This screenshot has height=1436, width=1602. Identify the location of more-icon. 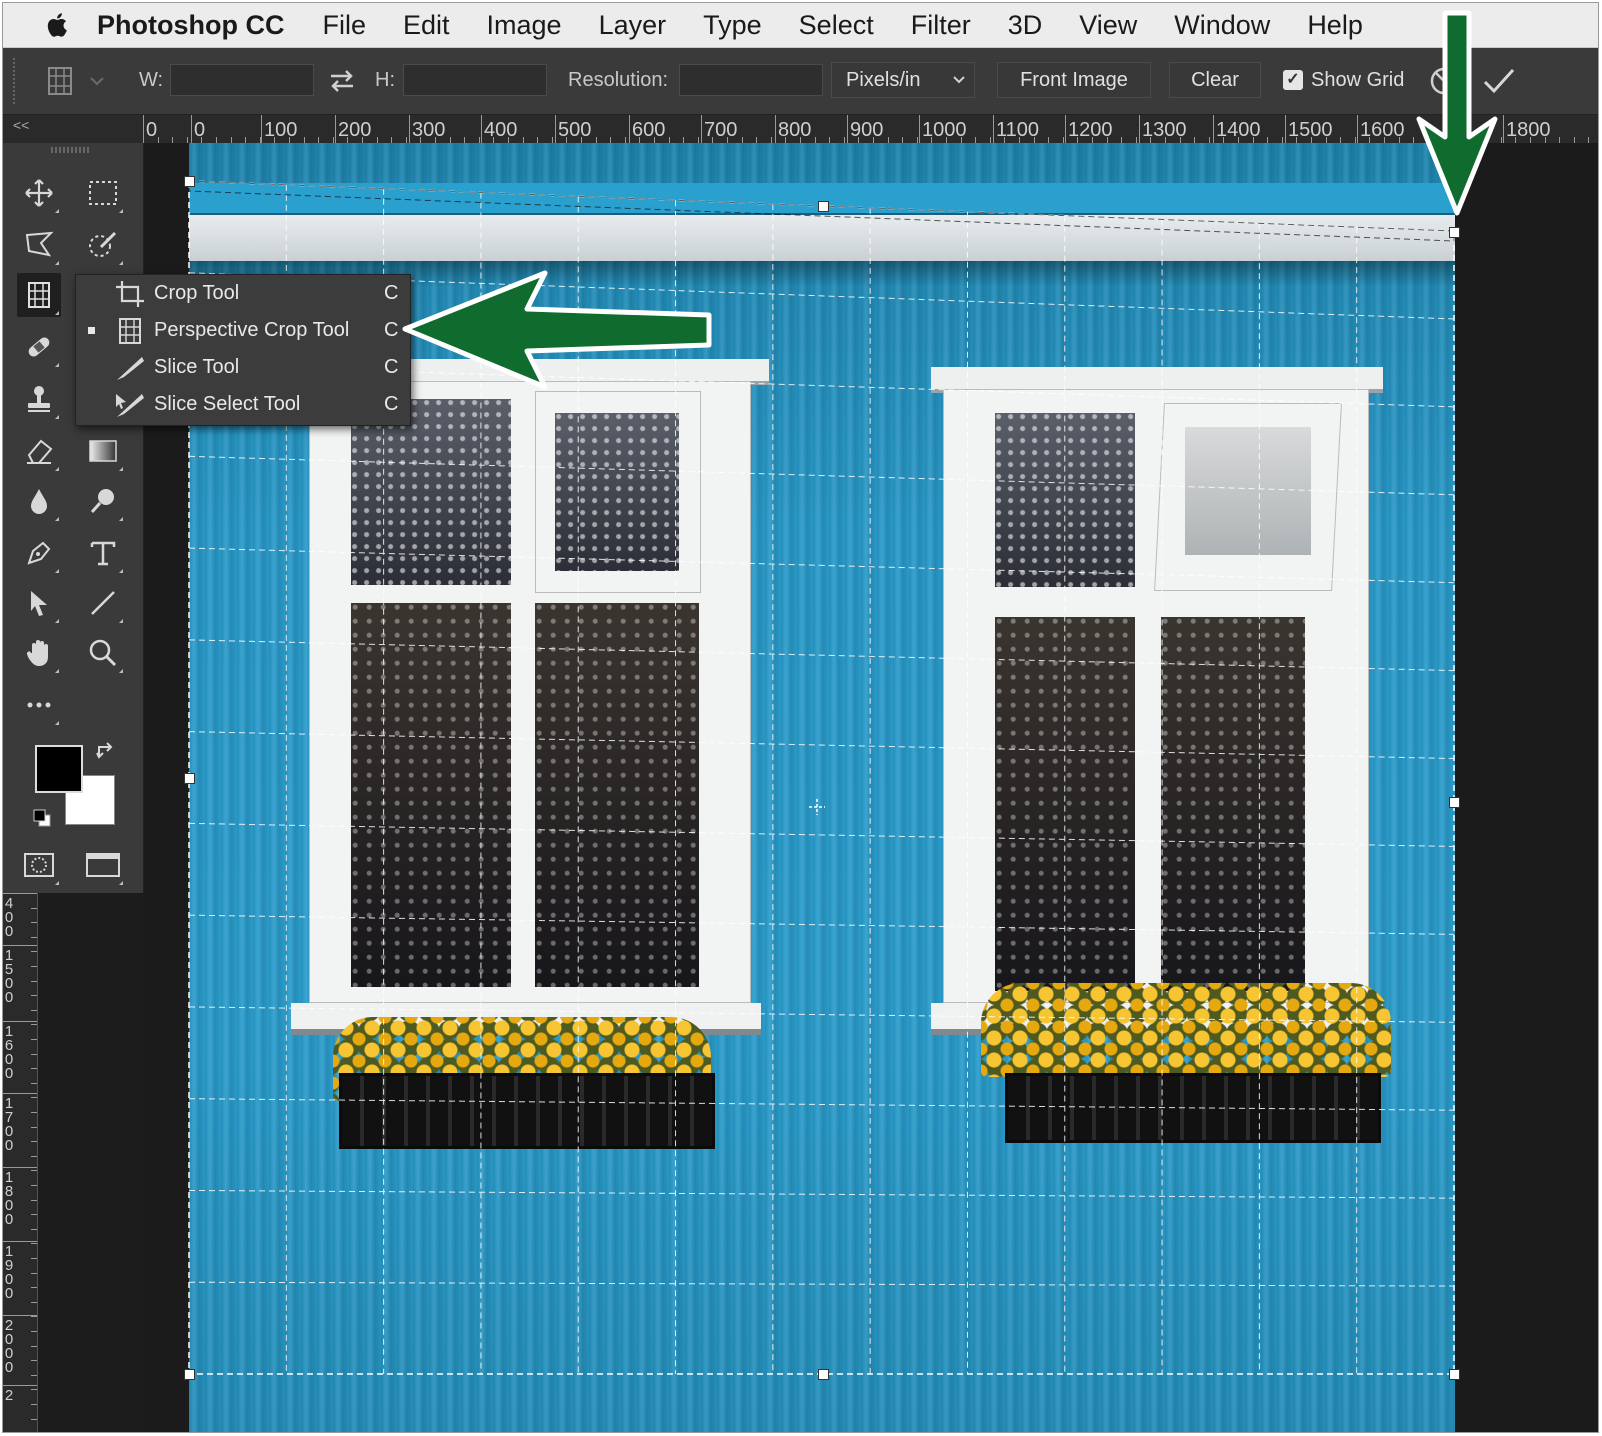
(39, 705).